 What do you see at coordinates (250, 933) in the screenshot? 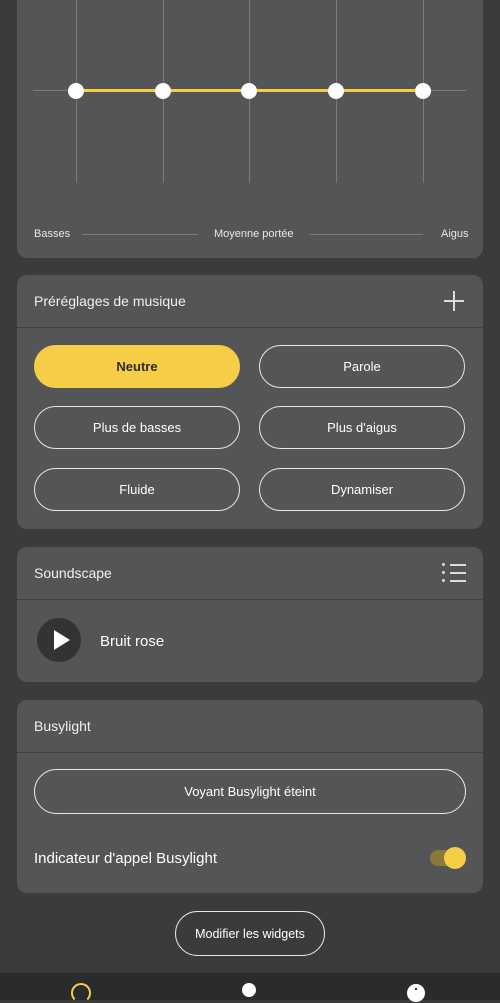
I see `edit-widgets-button: Modifier les widgets` at bounding box center [250, 933].